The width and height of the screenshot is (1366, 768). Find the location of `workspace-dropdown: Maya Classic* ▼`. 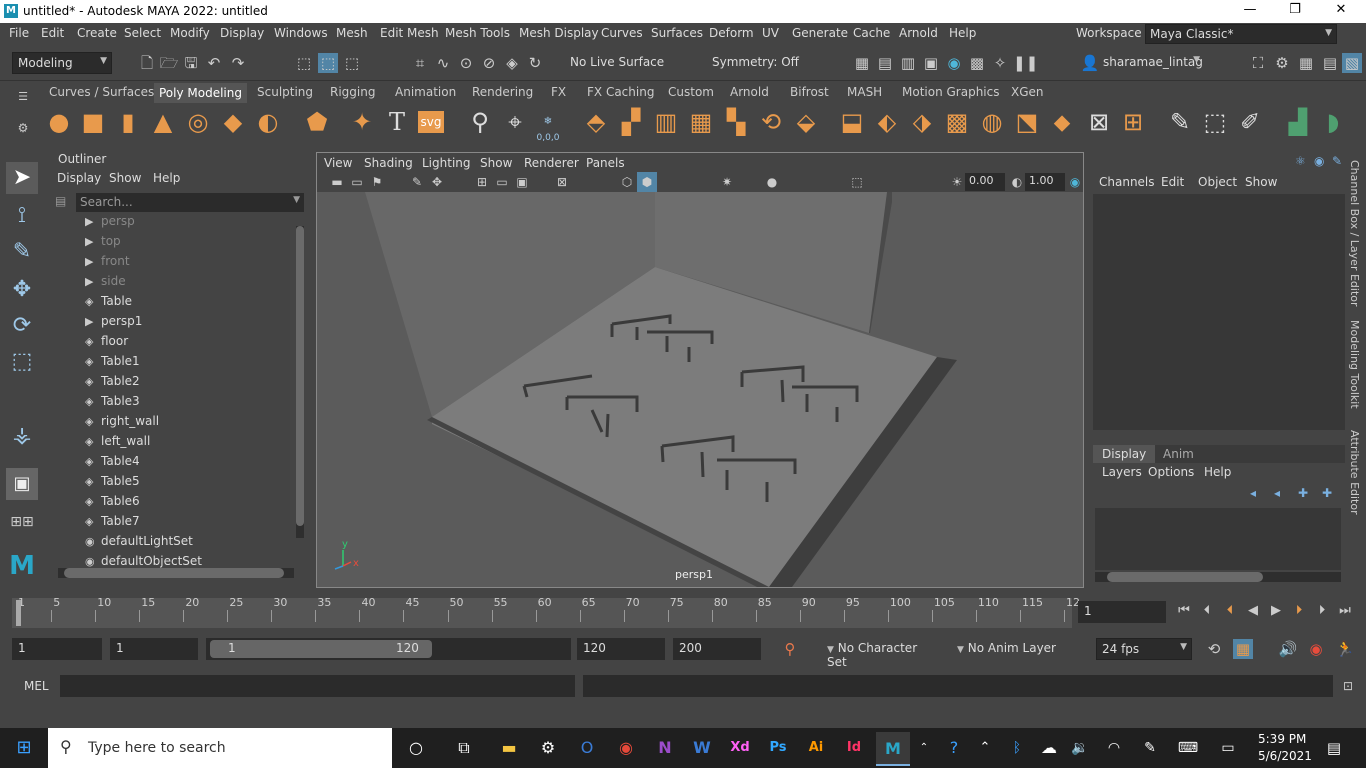

workspace-dropdown: Maya Classic* ▼ is located at coordinates (1241, 34).